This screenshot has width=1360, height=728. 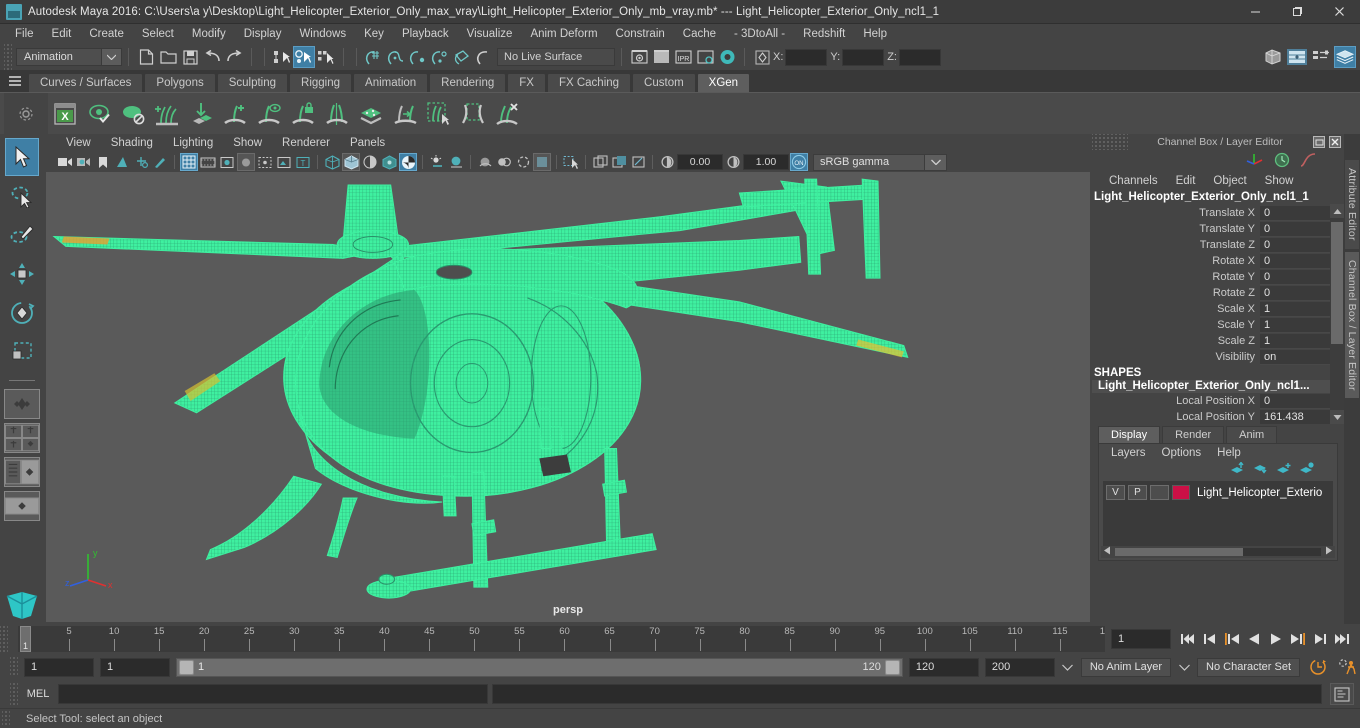 What do you see at coordinates (209, 34) in the screenshot?
I see `menu-modify: Modify` at bounding box center [209, 34].